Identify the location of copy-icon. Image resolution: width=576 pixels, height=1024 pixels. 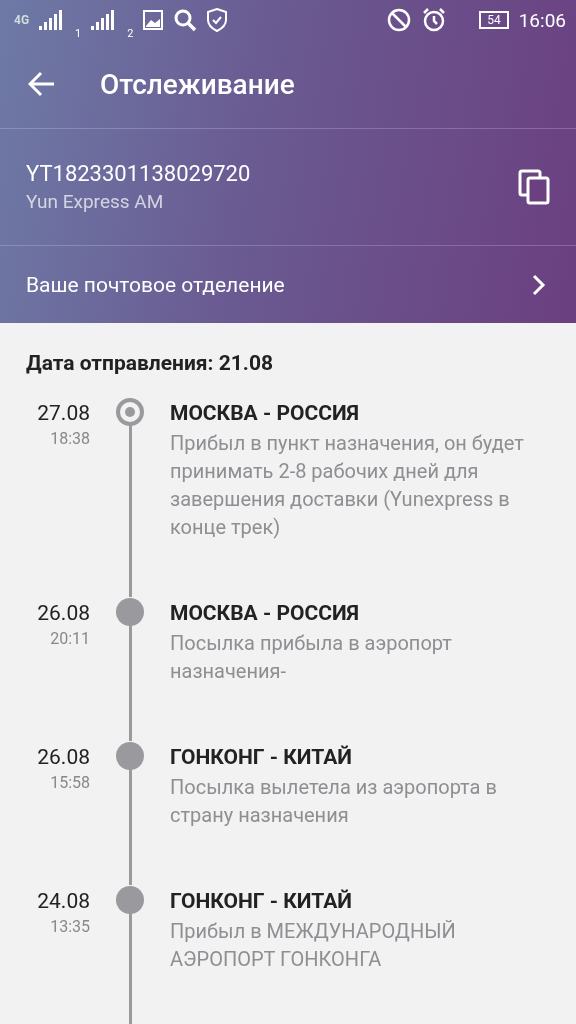
(534, 187).